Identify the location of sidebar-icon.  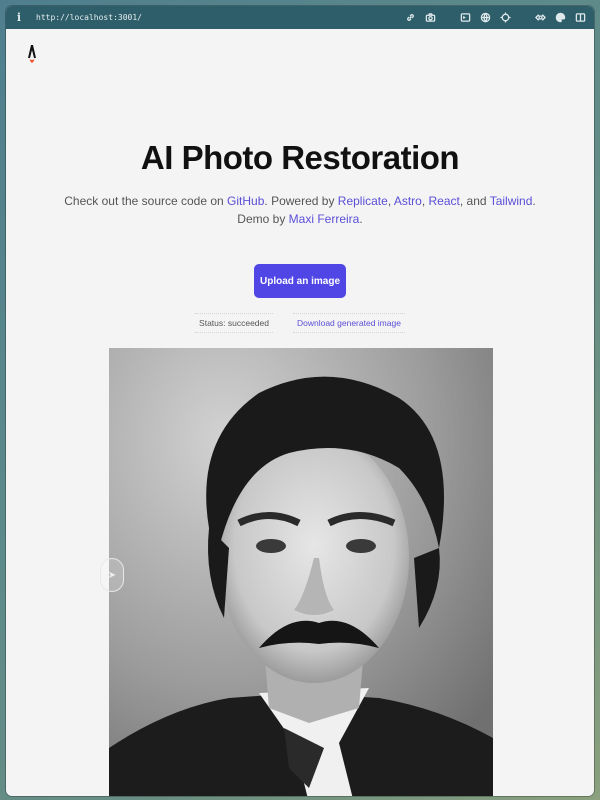
(580, 17).